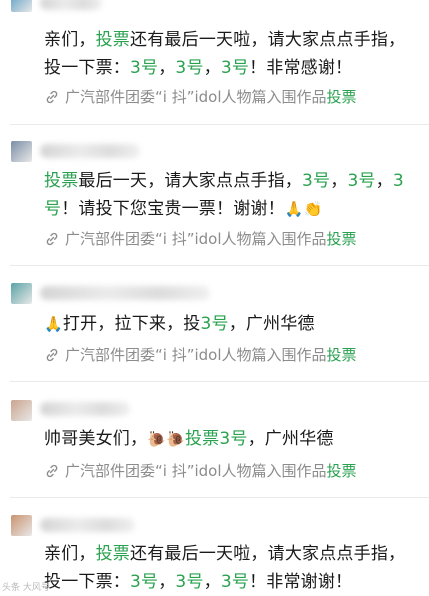 The height and width of the screenshot is (596, 429). What do you see at coordinates (166, 439) in the screenshot?
I see `emoji: 🐌🐌` at bounding box center [166, 439].